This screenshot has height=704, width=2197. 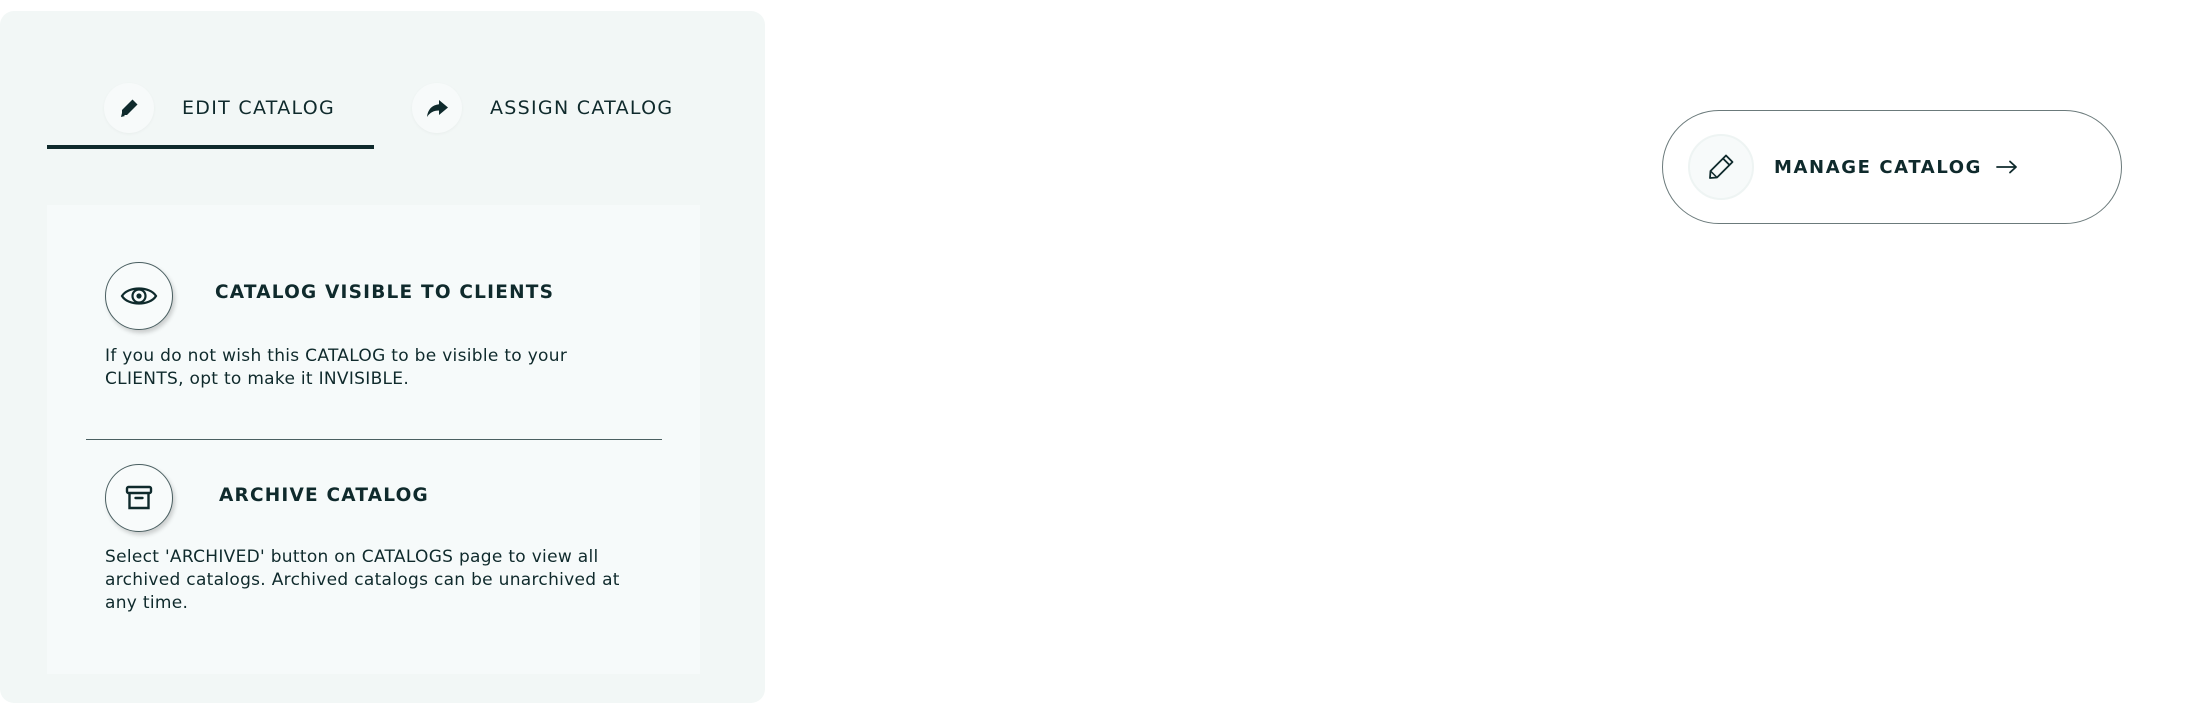 I want to click on arrow-right-icon, so click(x=2007, y=167).